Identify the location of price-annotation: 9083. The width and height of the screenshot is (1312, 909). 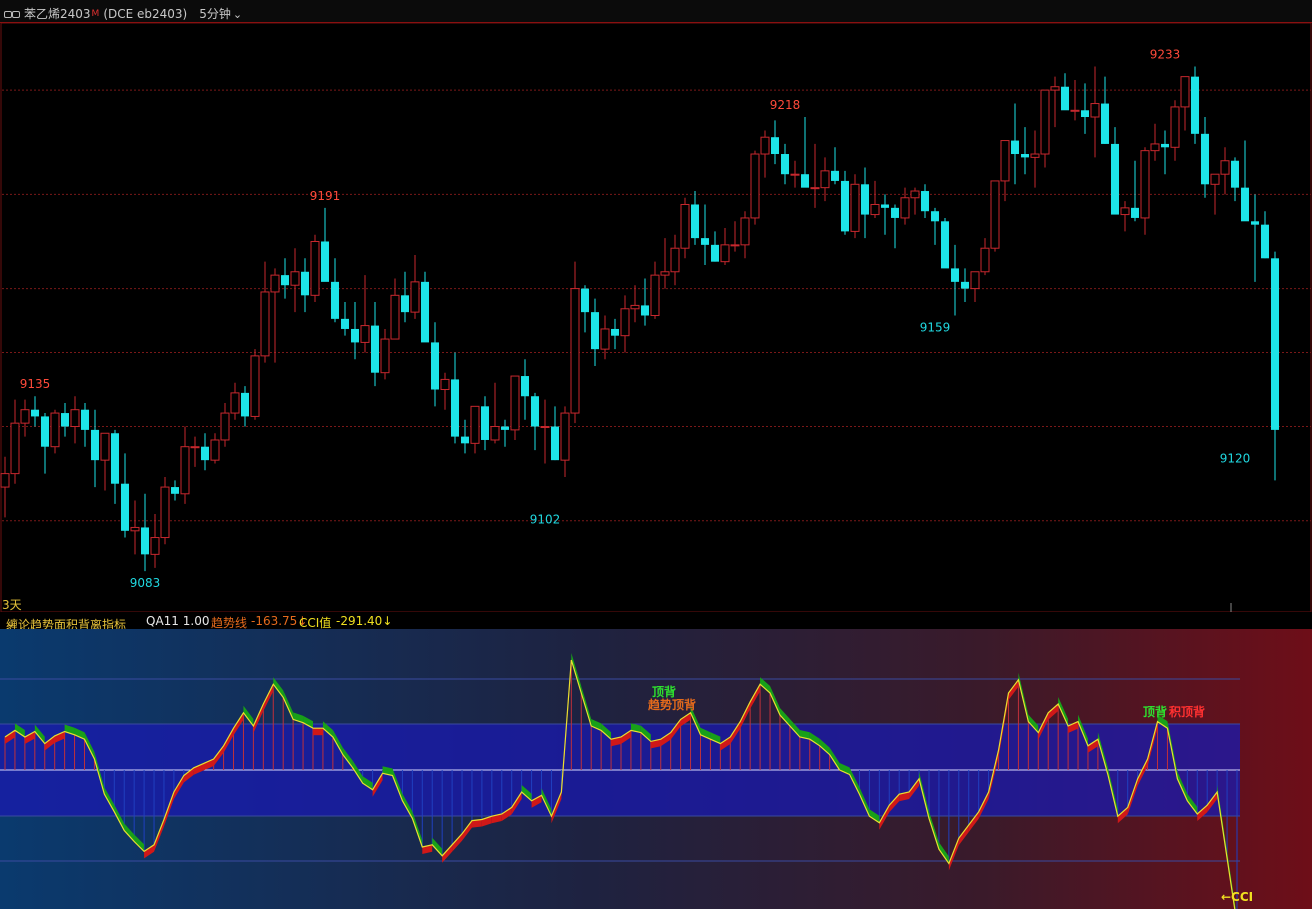
(145, 583).